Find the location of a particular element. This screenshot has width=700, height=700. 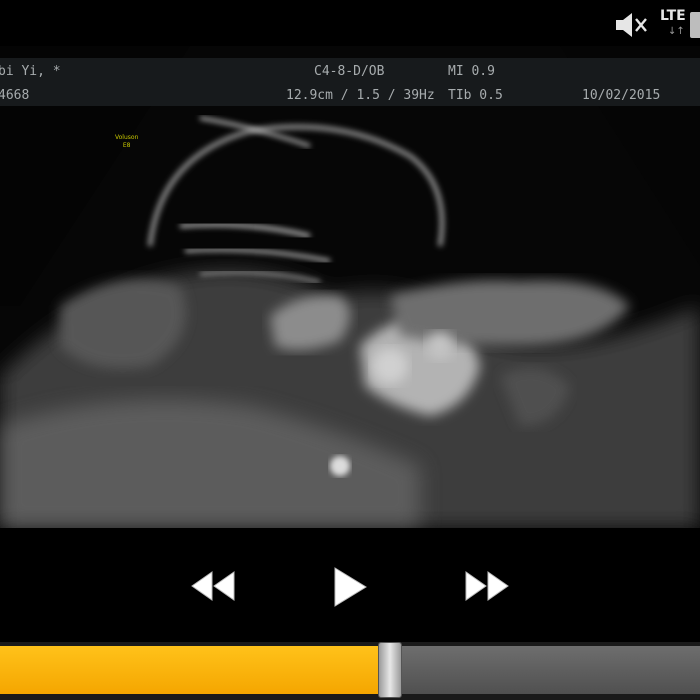

marker-line-1: Voluson is located at coordinates (127, 137).